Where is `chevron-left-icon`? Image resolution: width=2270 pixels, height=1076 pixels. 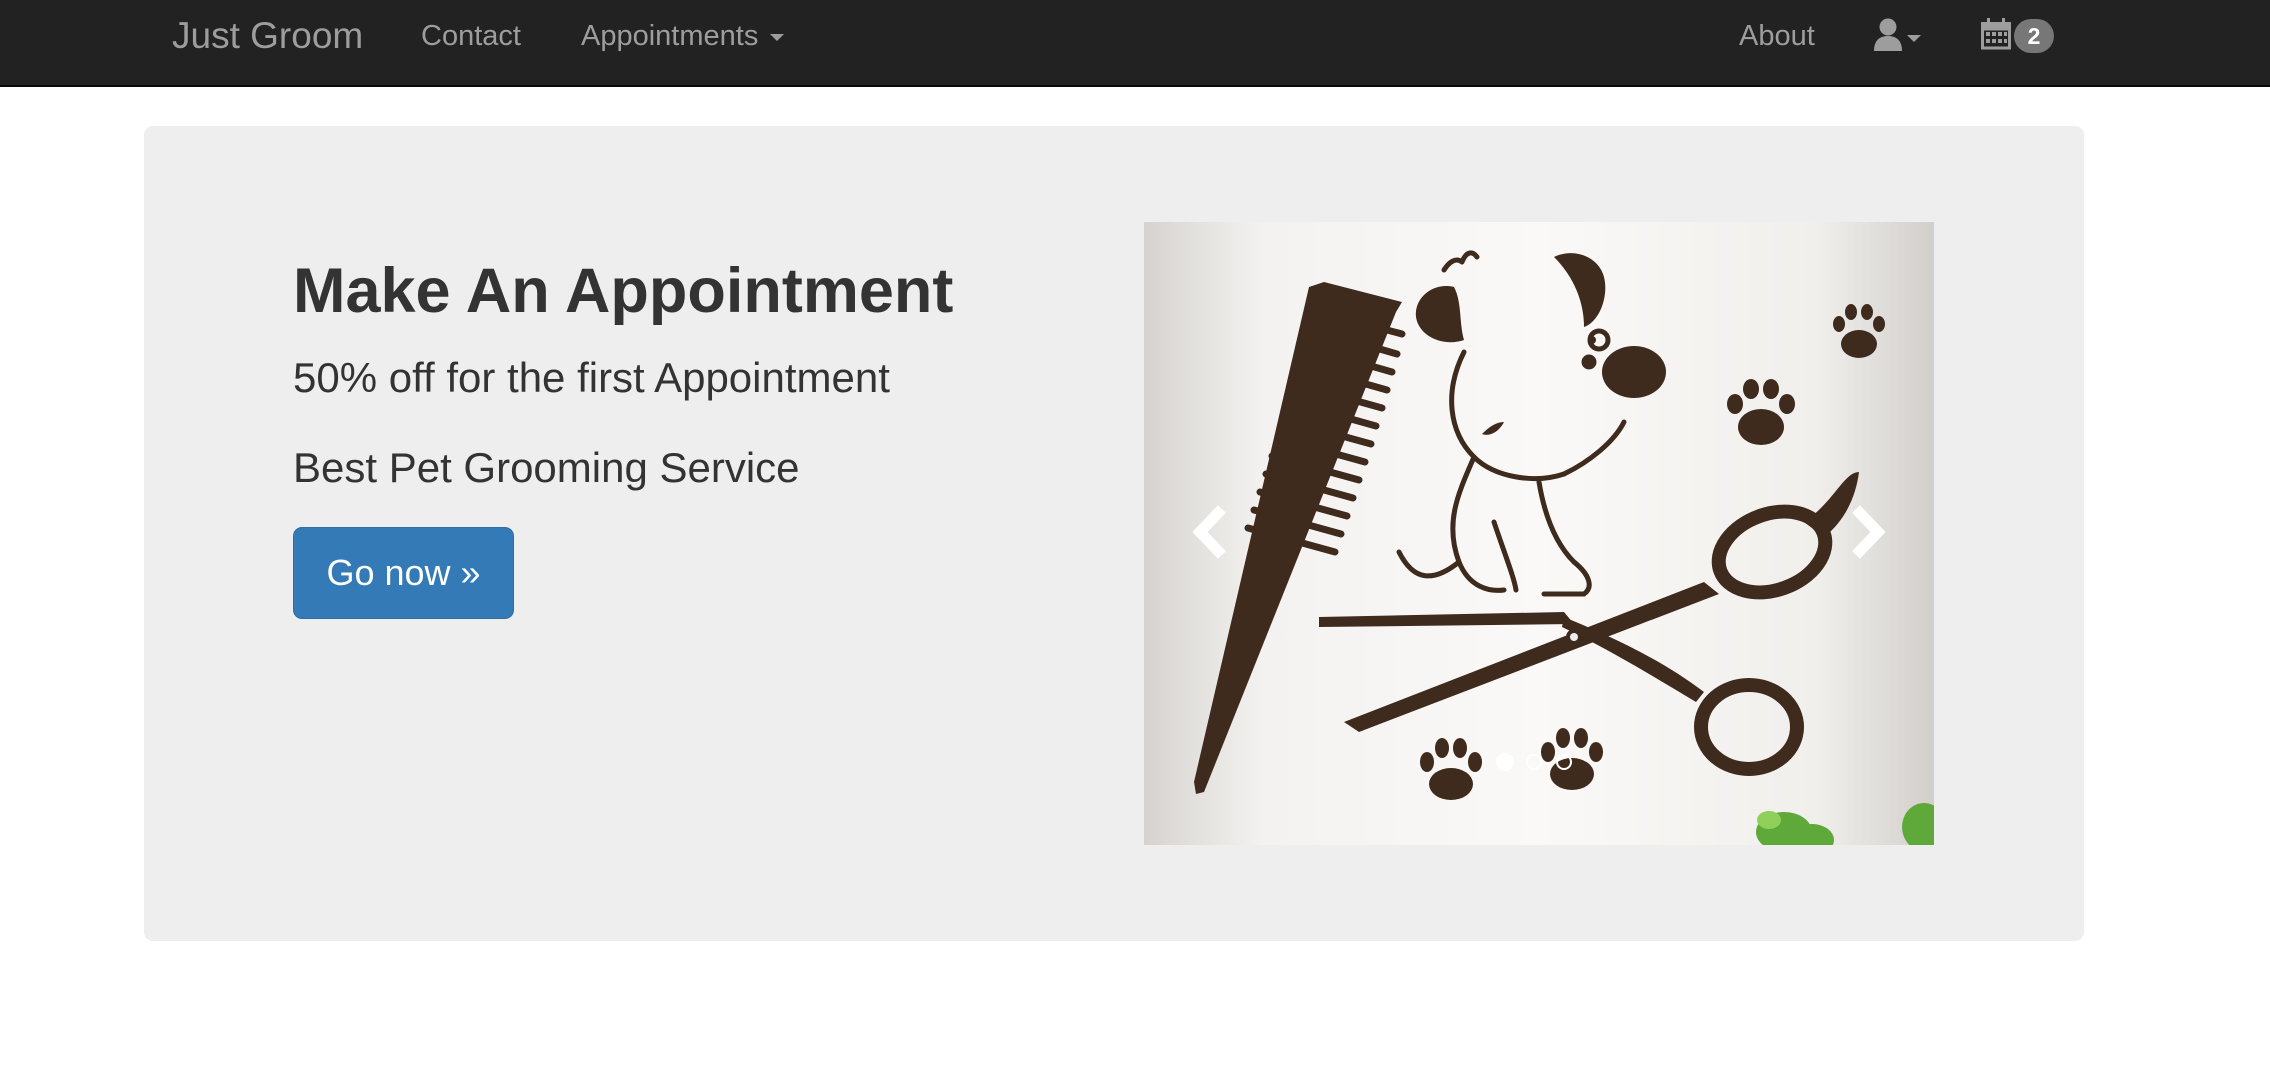 chevron-left-icon is located at coordinates (1209, 532).